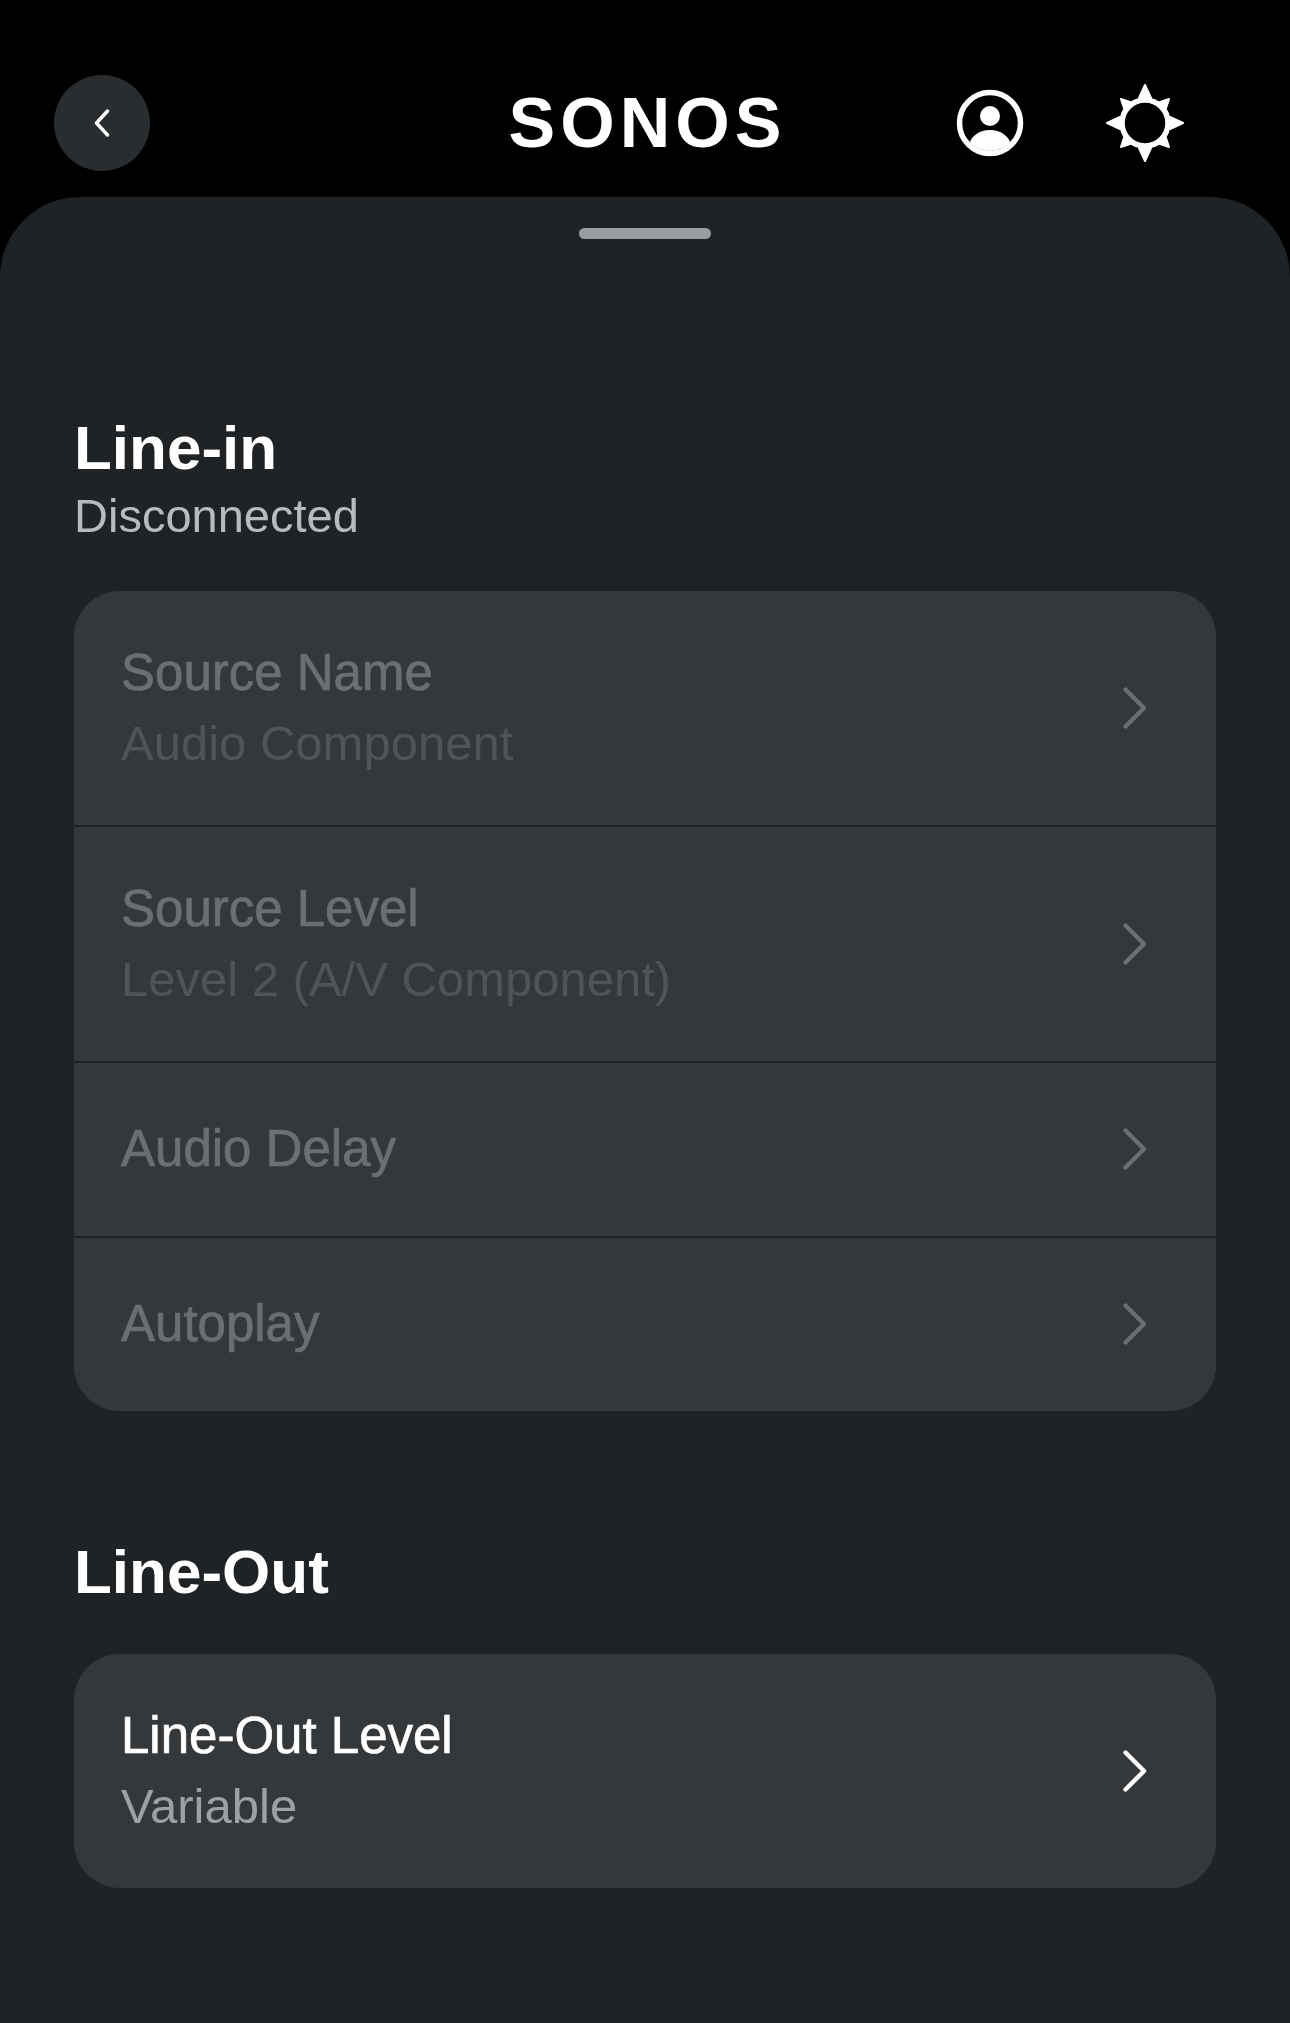 This screenshot has width=1290, height=2023. I want to click on row-title: Line-Out Level, so click(287, 1735).